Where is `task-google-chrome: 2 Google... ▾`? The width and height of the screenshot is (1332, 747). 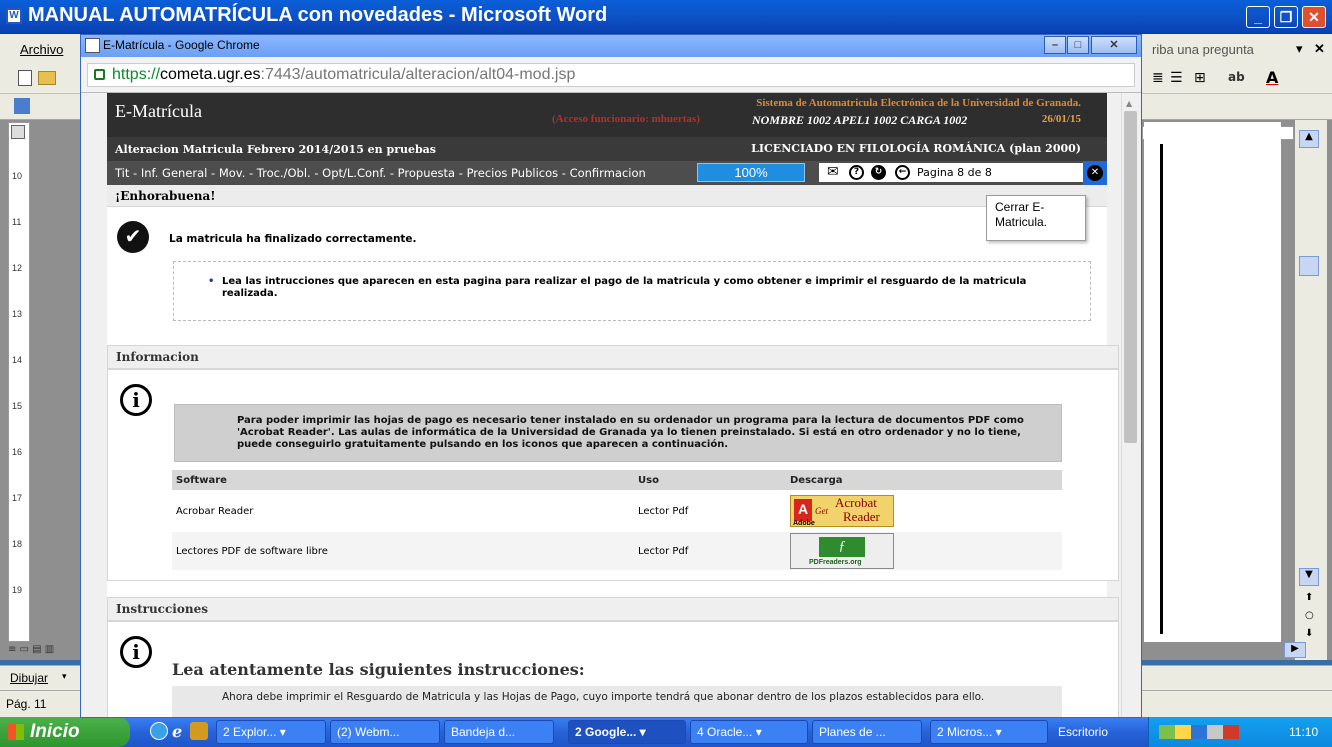 task-google-chrome: 2 Google... ▾ is located at coordinates (627, 732).